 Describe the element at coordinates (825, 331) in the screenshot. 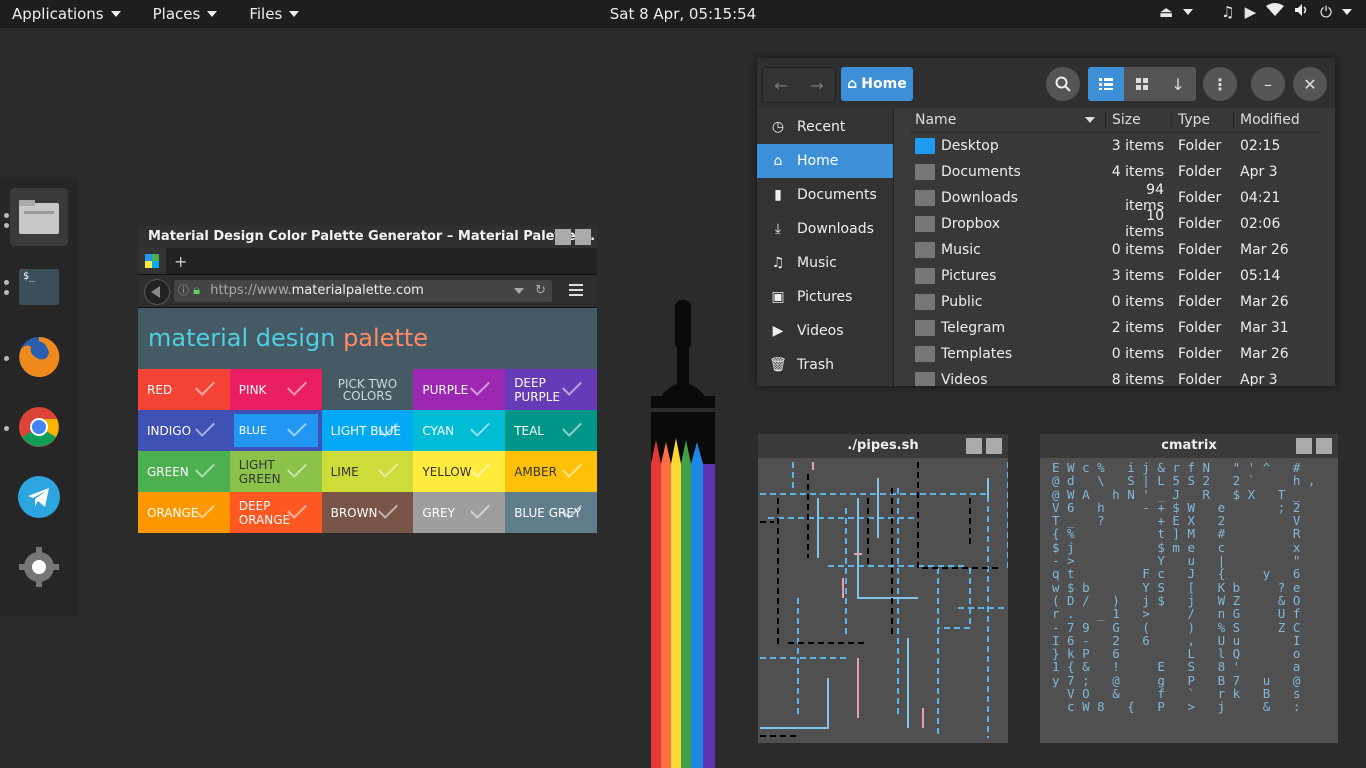

I see `sidebar-item-videos: ▶ Videos` at that location.